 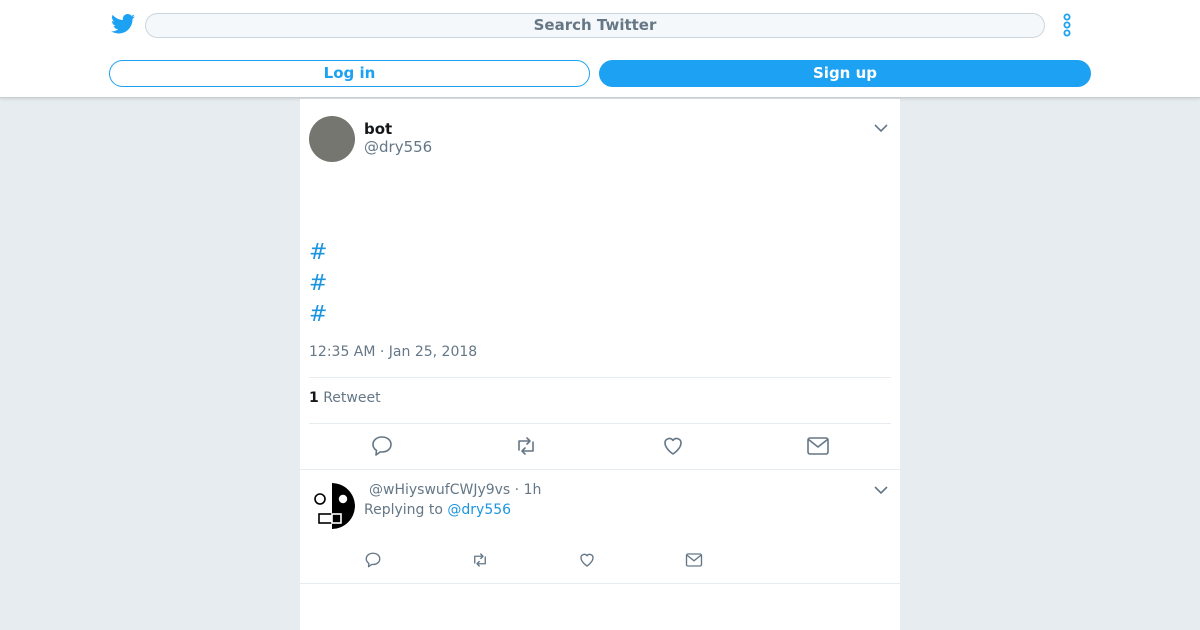 What do you see at coordinates (352, 398) in the screenshot?
I see `retweet-label: Retweet` at bounding box center [352, 398].